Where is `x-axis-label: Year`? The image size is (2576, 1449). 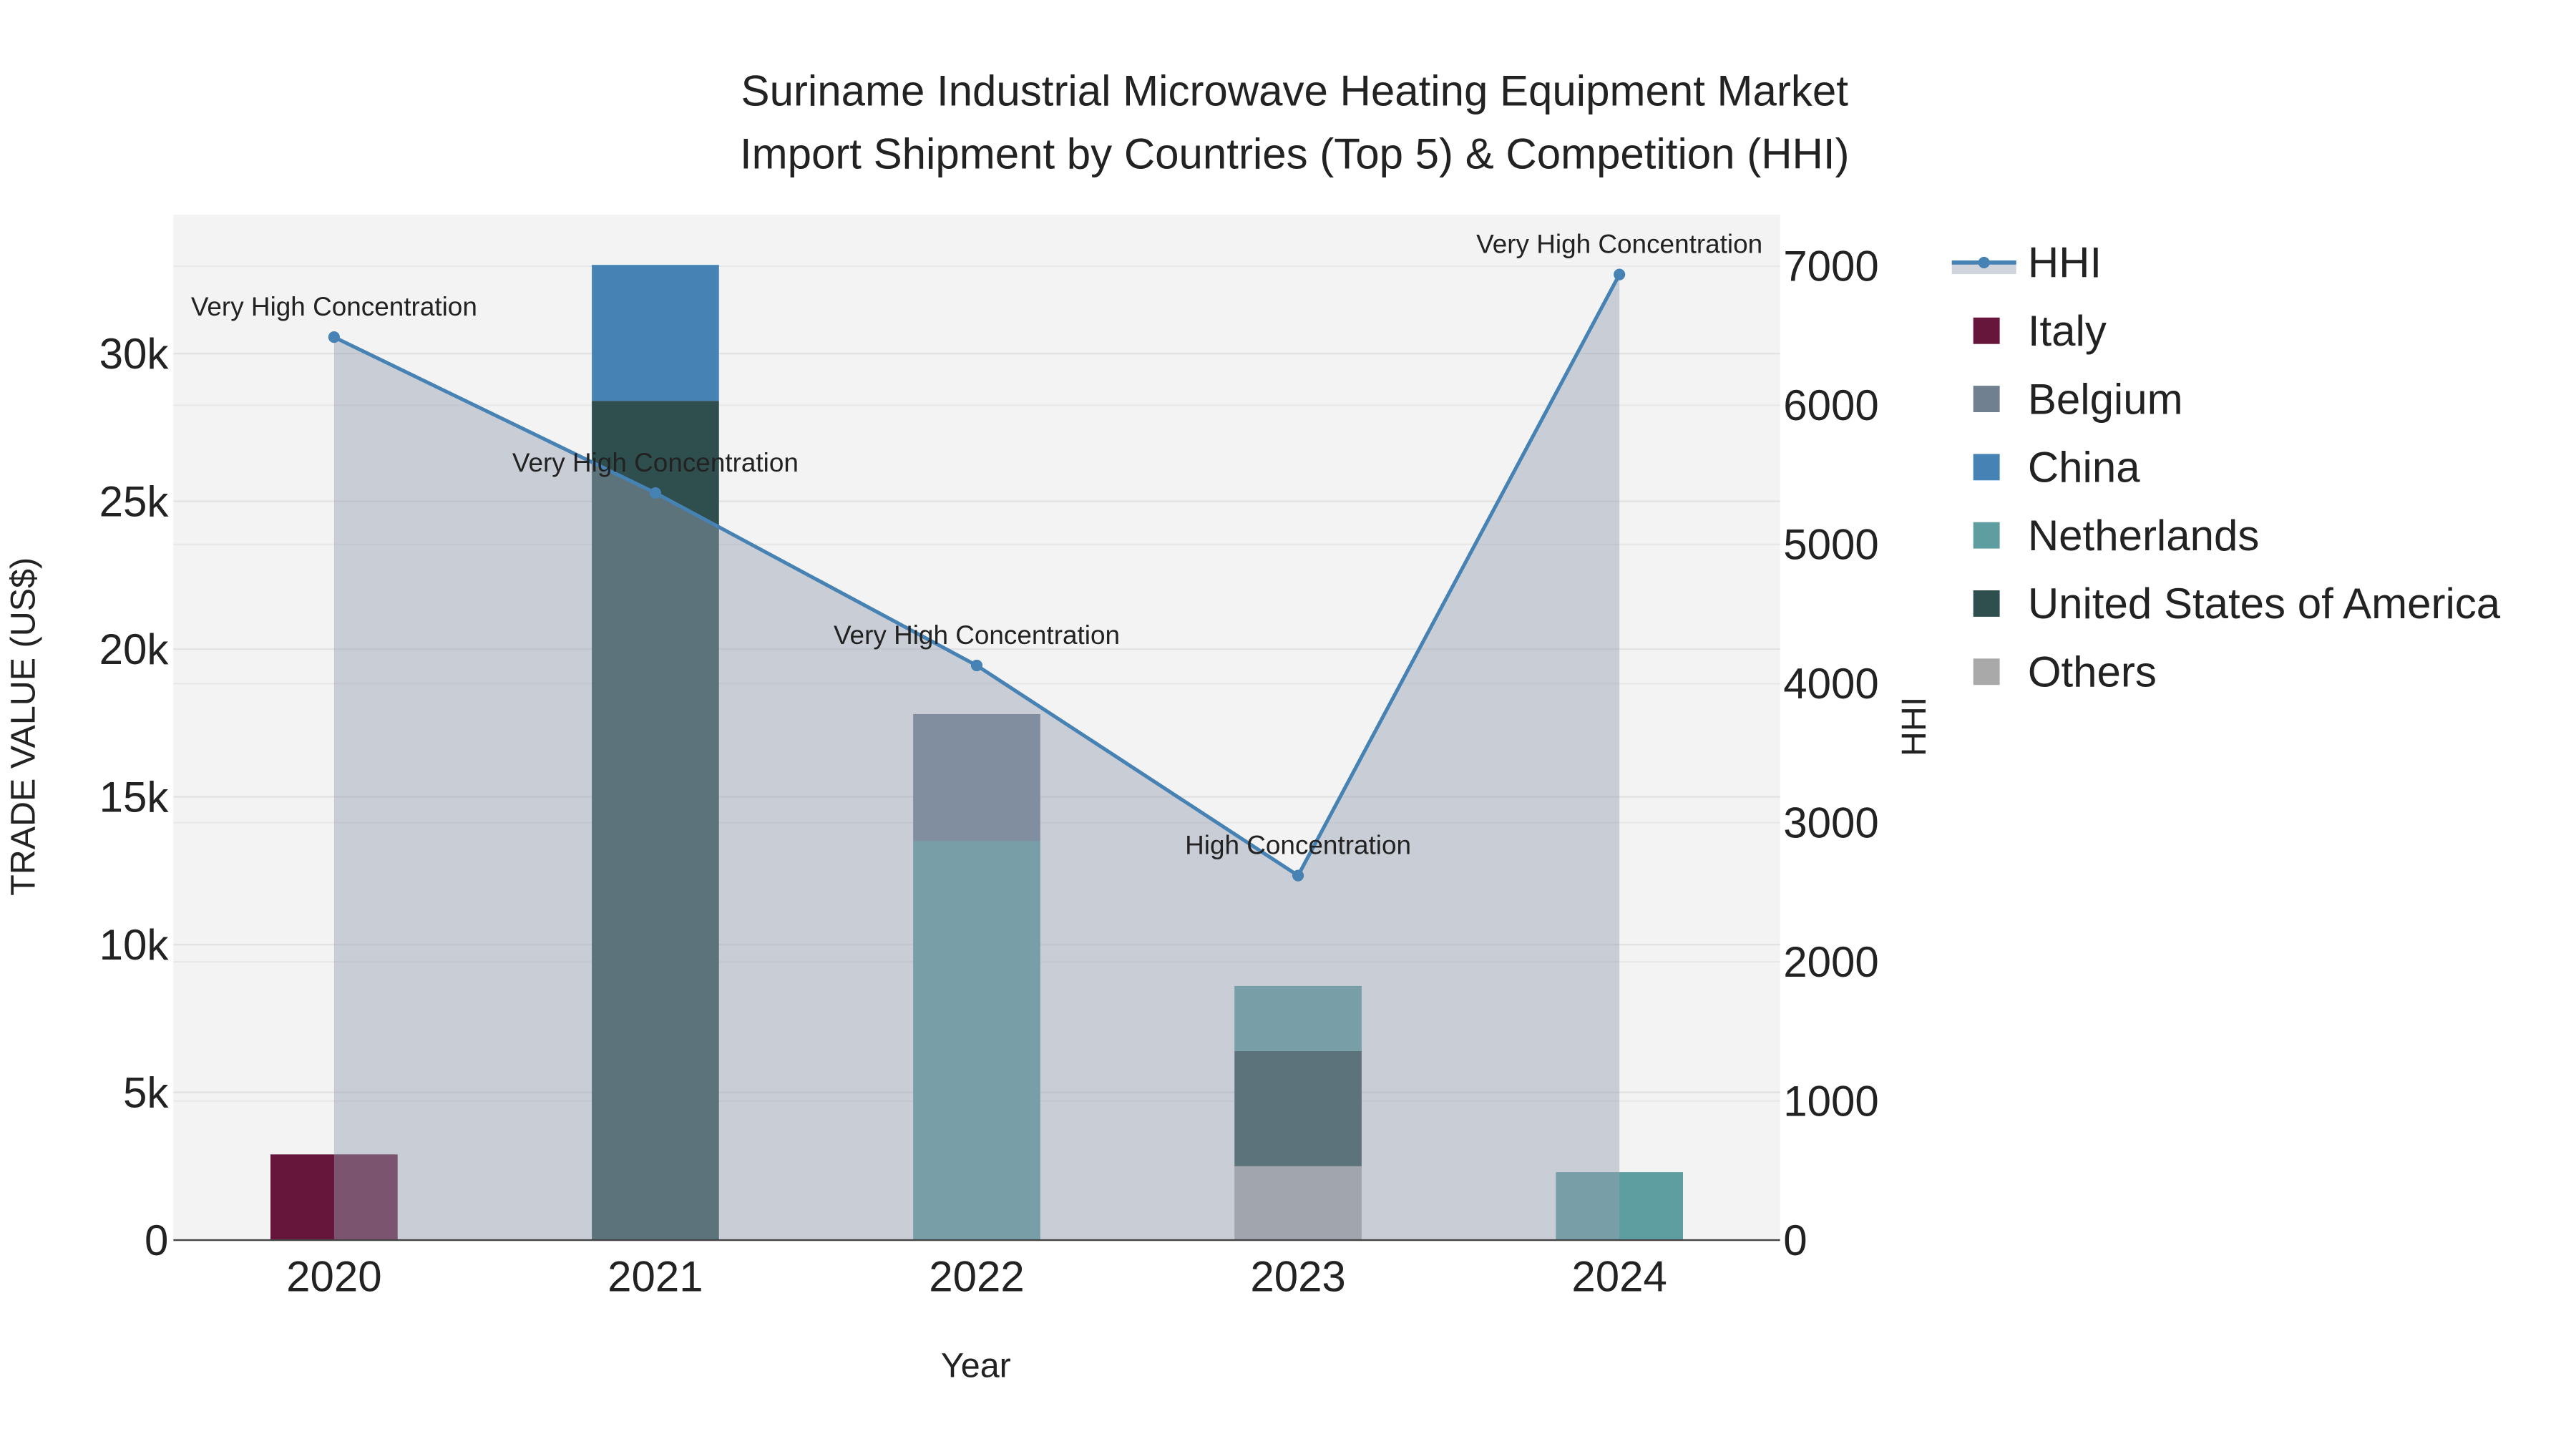
x-axis-label: Year is located at coordinates (976, 1366).